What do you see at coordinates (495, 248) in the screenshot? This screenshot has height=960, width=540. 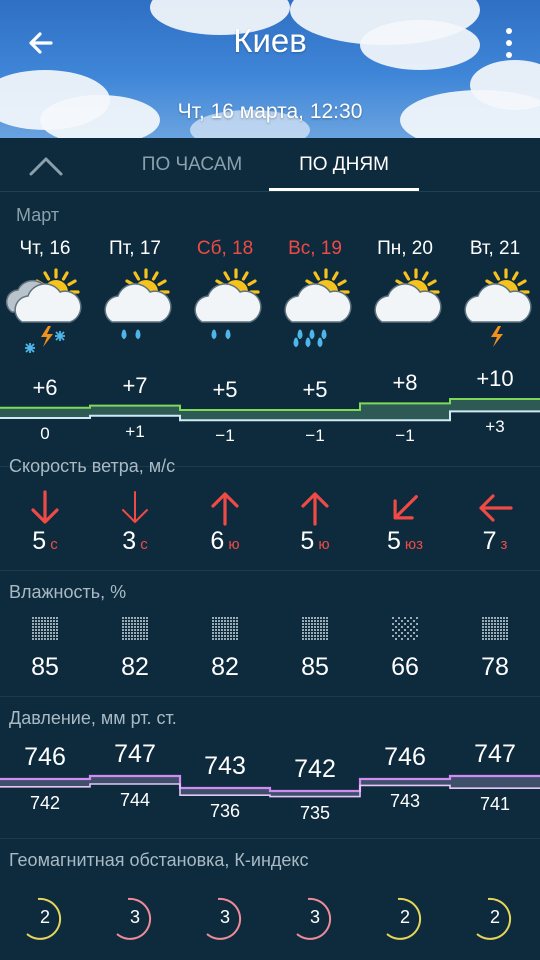 I see `day-label: Вт, 21` at bounding box center [495, 248].